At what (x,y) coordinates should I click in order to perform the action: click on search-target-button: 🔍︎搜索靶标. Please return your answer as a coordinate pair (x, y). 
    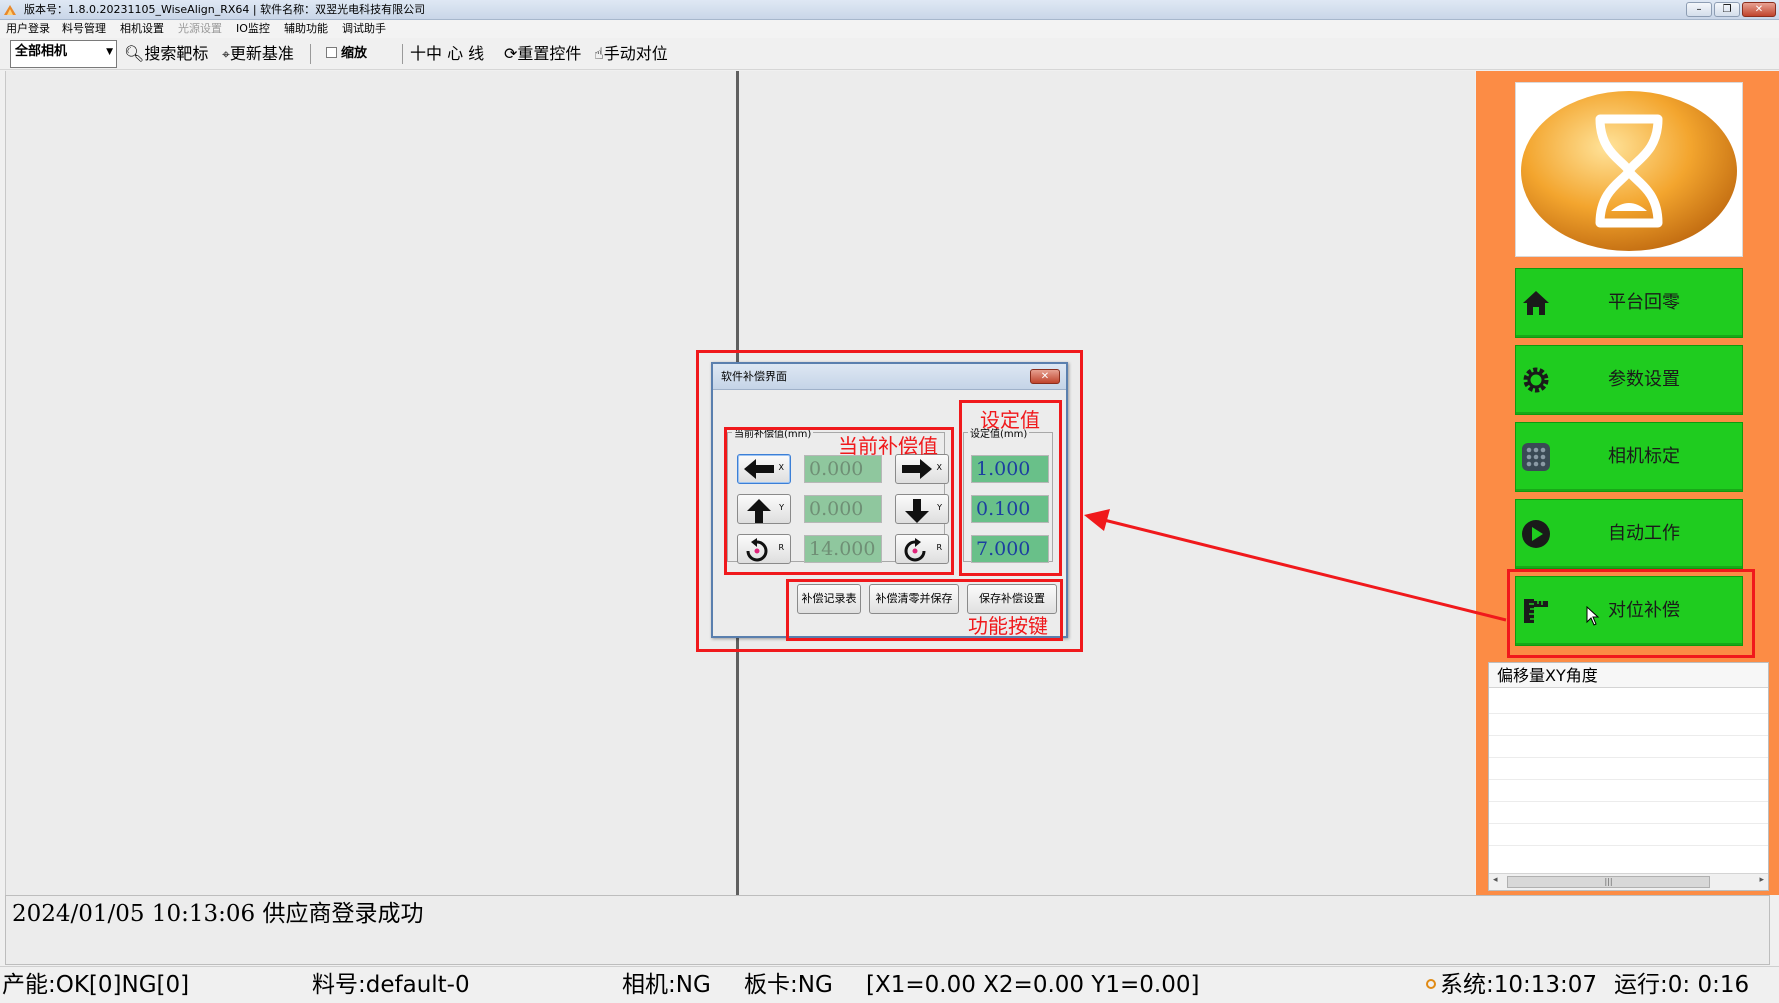
    Looking at the image, I should click on (166, 54).